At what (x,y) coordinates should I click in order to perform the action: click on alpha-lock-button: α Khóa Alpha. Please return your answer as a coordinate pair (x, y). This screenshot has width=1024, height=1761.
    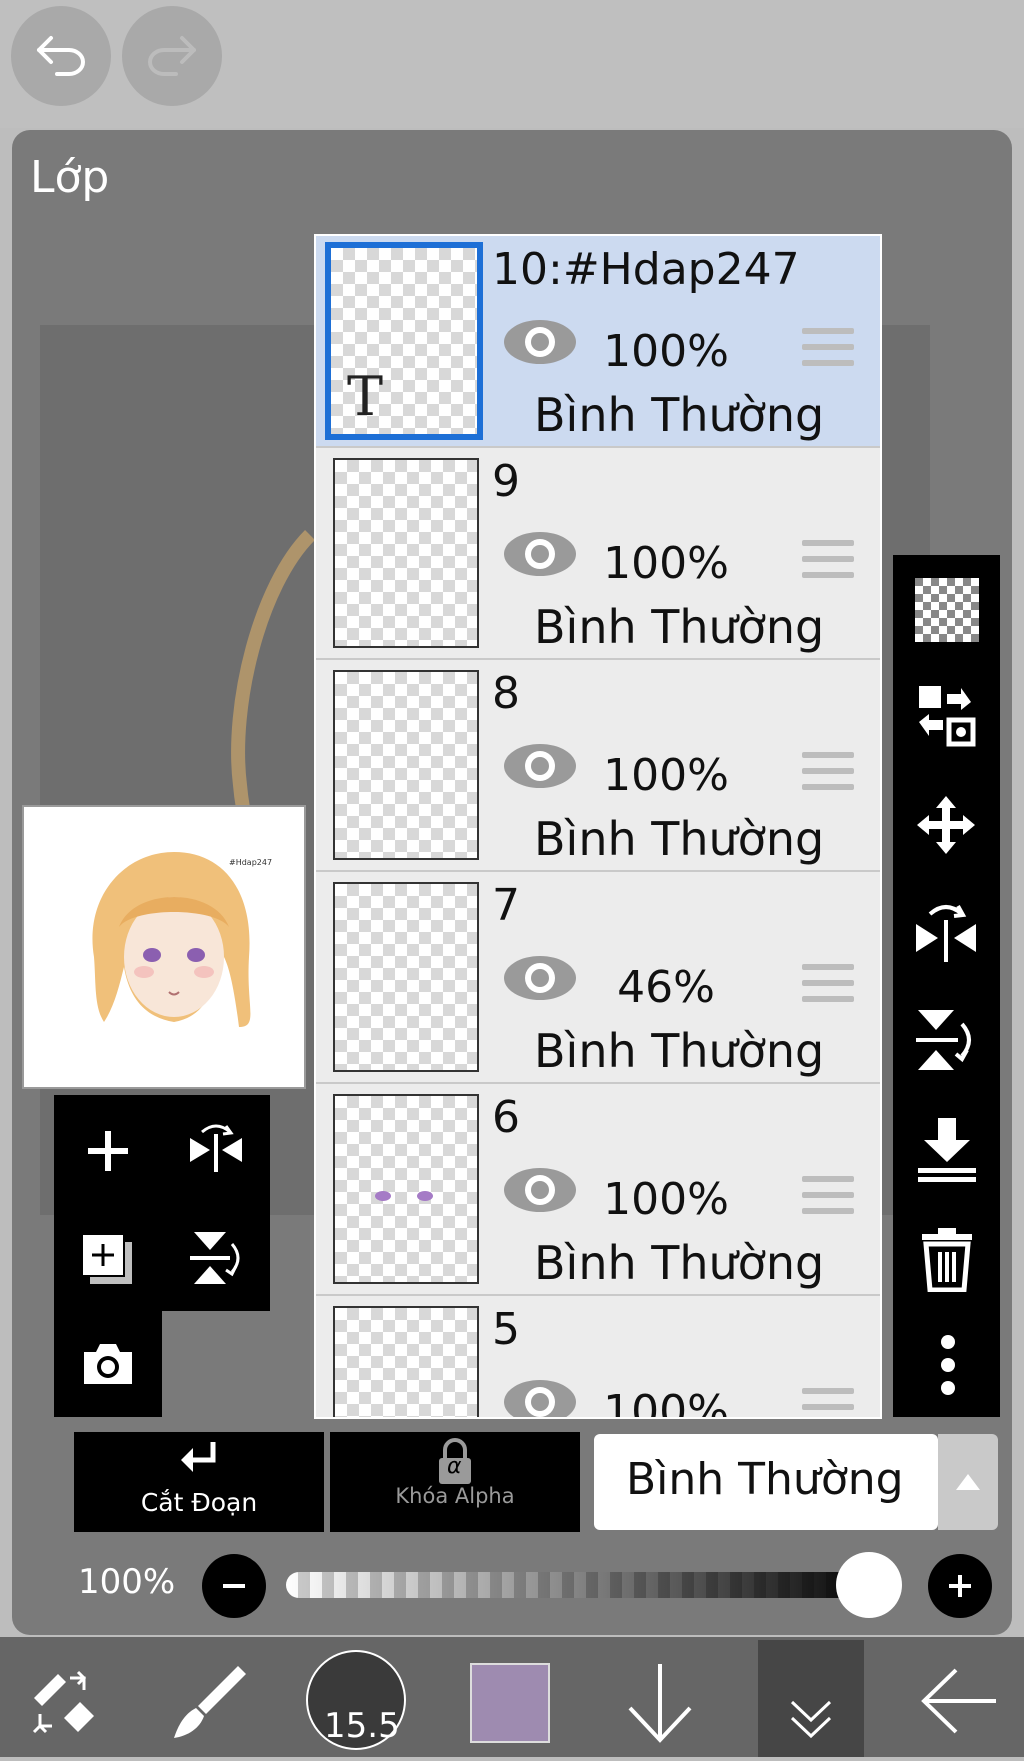
    Looking at the image, I should click on (455, 1482).